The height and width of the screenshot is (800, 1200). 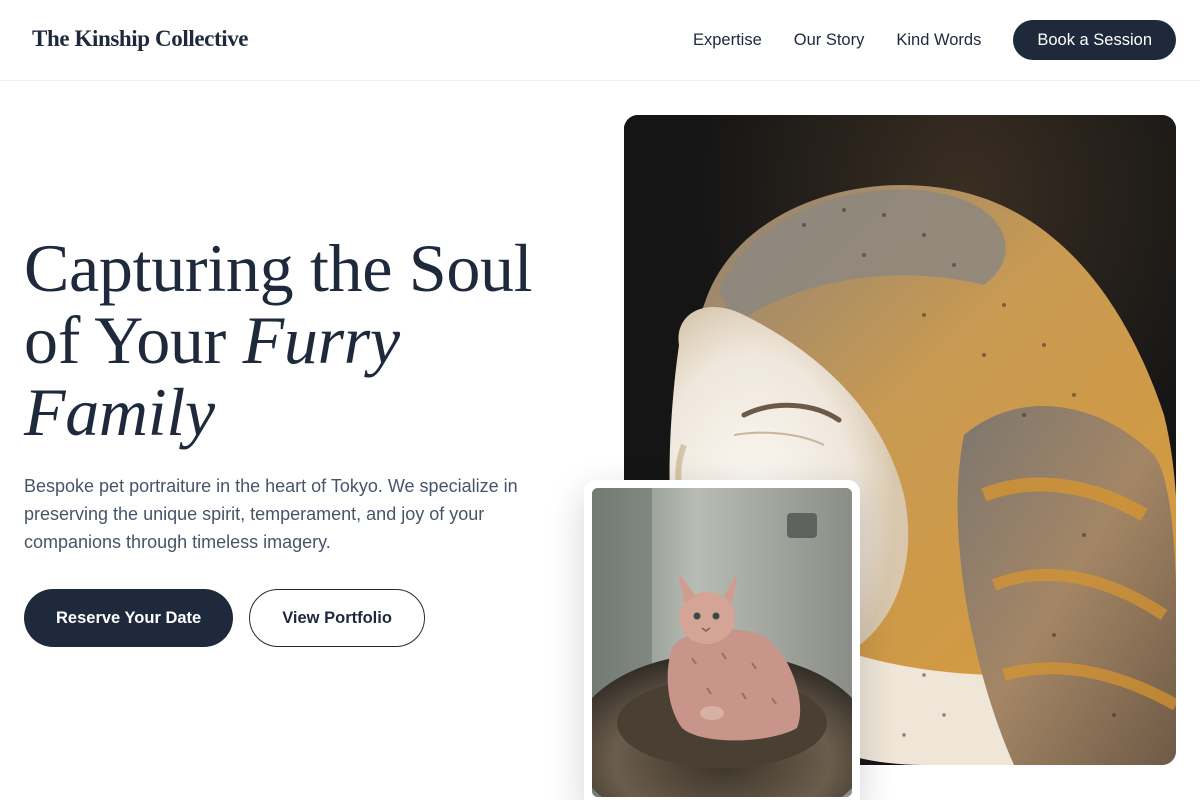 I want to click on nav-link-expertise: Expertise, so click(x=727, y=40).